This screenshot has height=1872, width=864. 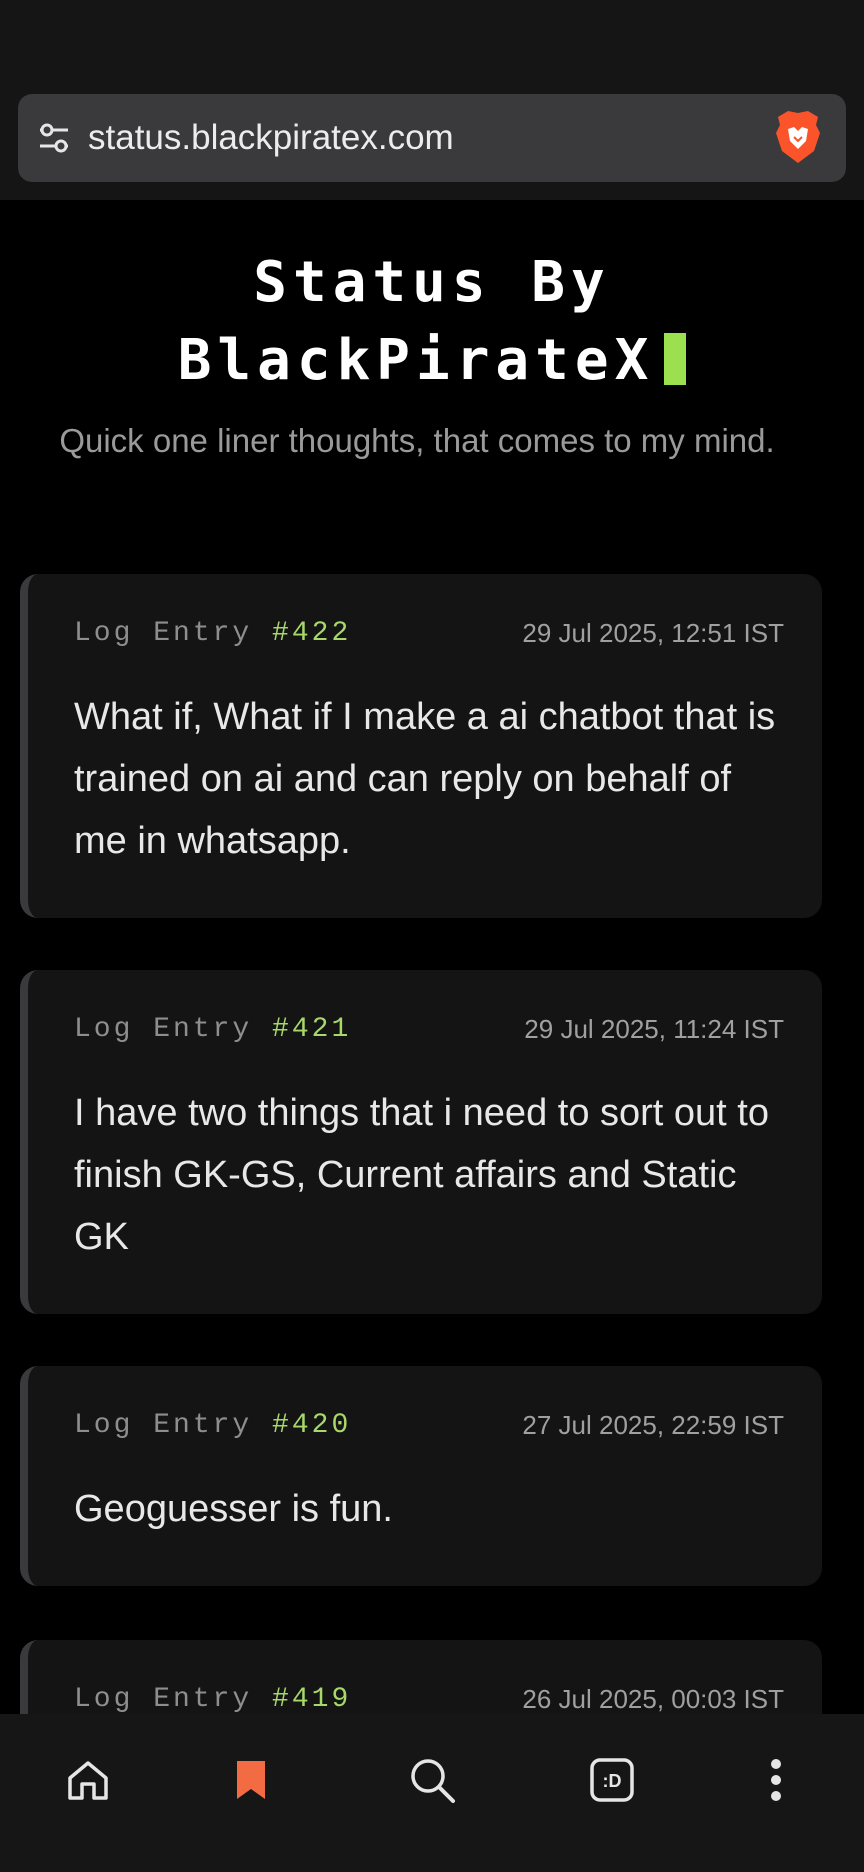 I want to click on status-bar, so click(x=432, y=44).